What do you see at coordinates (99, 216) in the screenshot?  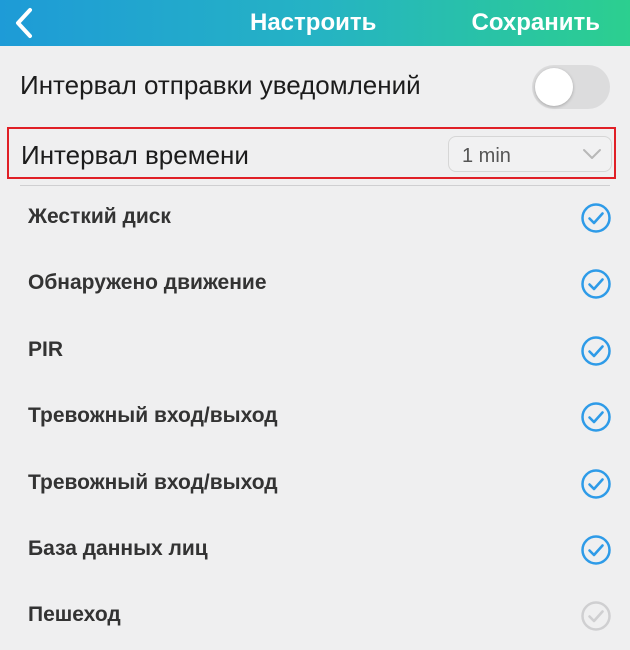 I see `list-item-label: Жесткий диск` at bounding box center [99, 216].